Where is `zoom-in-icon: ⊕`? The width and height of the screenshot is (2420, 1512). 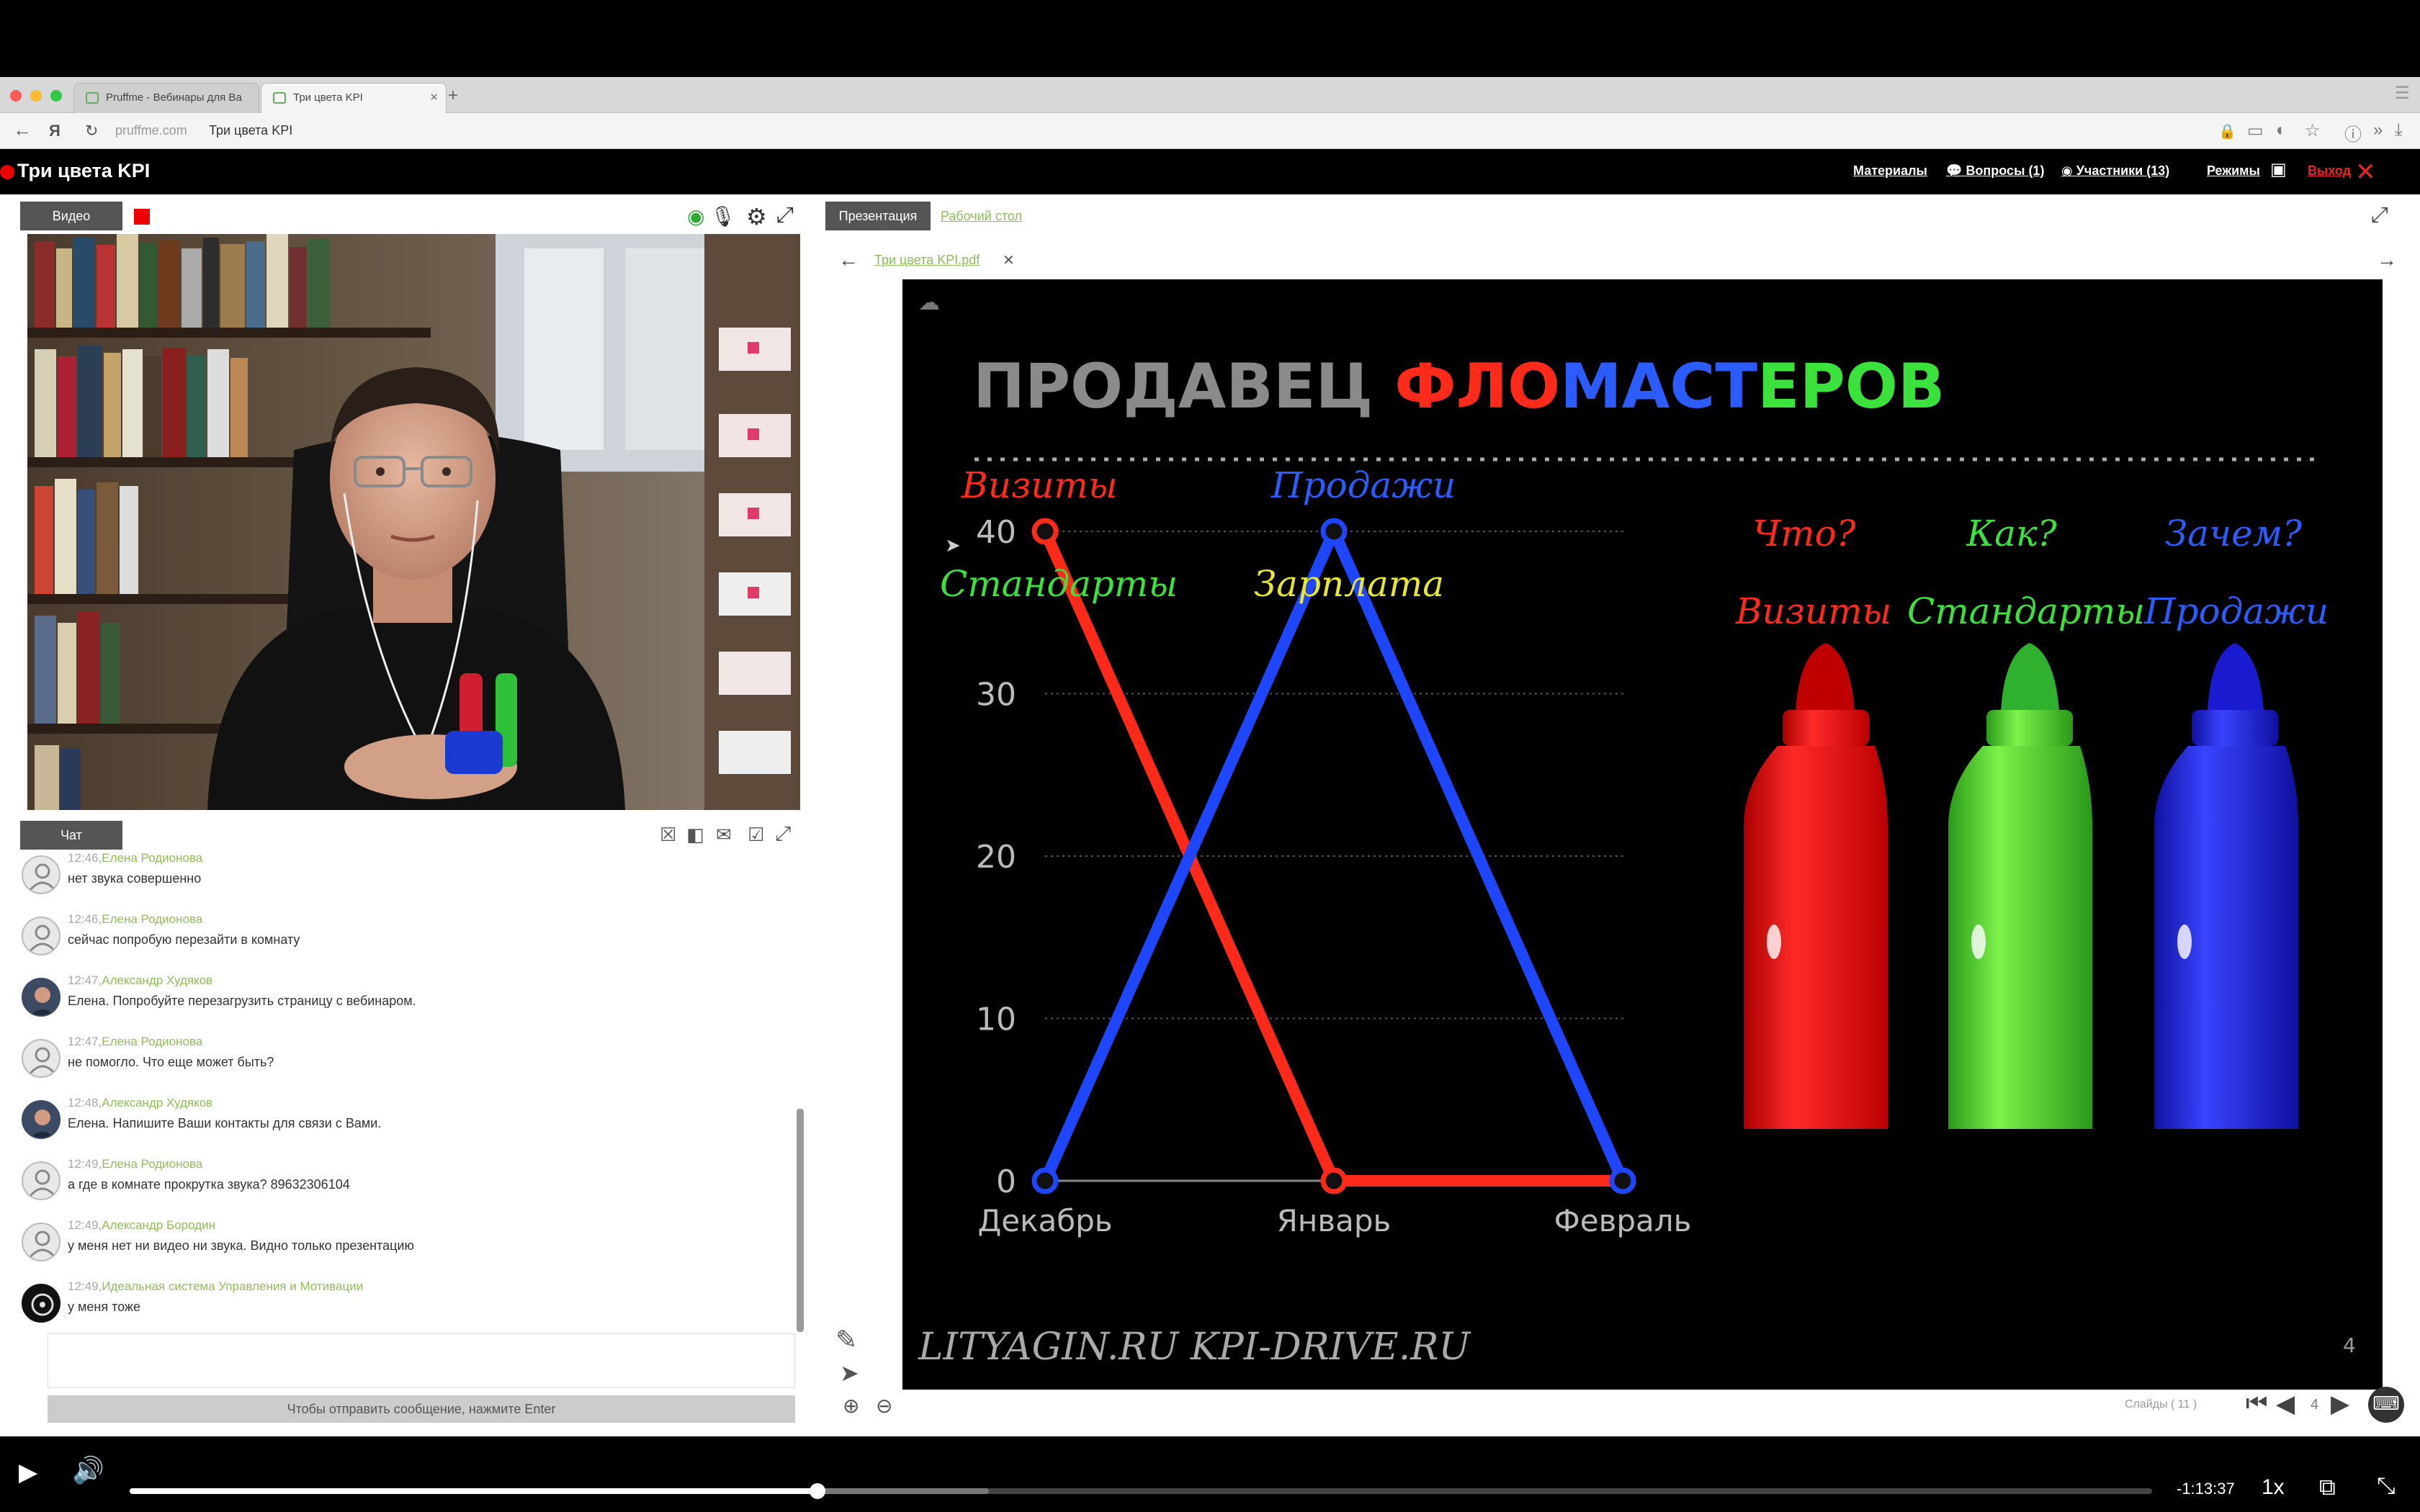 zoom-in-icon: ⊕ is located at coordinates (851, 1406).